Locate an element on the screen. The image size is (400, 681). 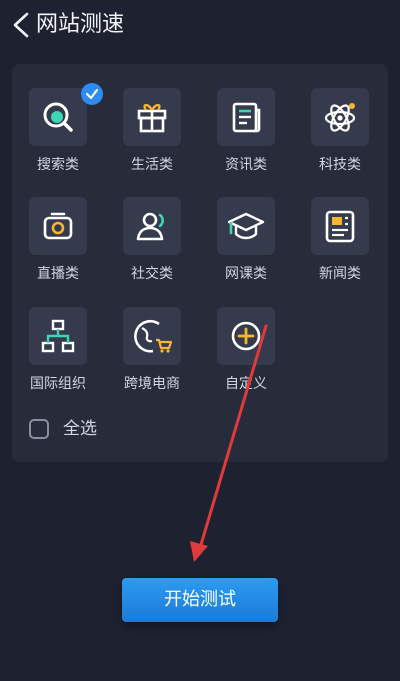
category-label: 自定义 is located at coordinates (246, 384).